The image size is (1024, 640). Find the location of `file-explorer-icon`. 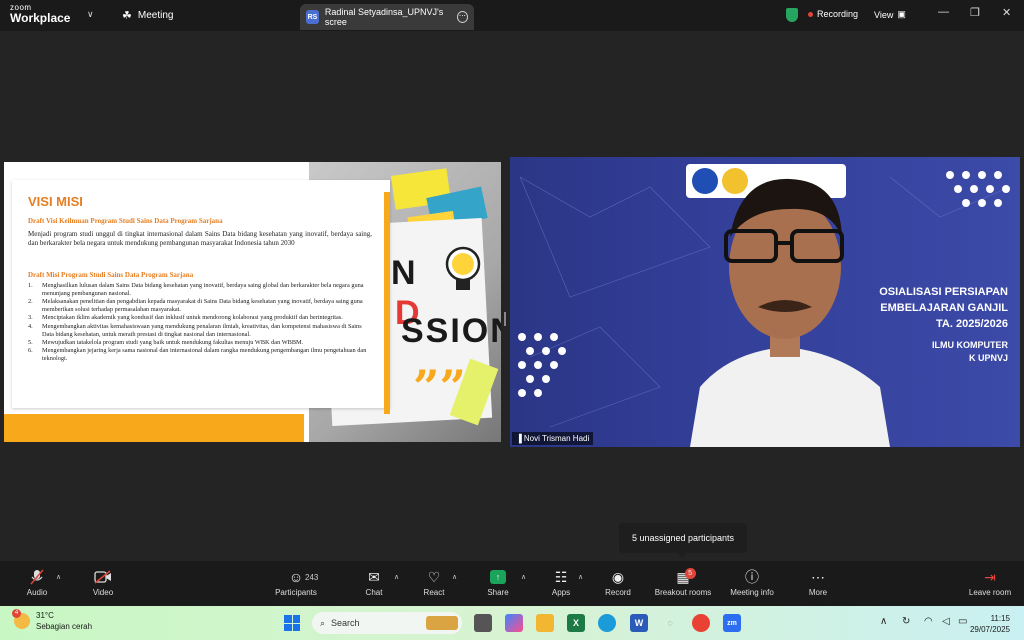

file-explorer-icon is located at coordinates (545, 623).